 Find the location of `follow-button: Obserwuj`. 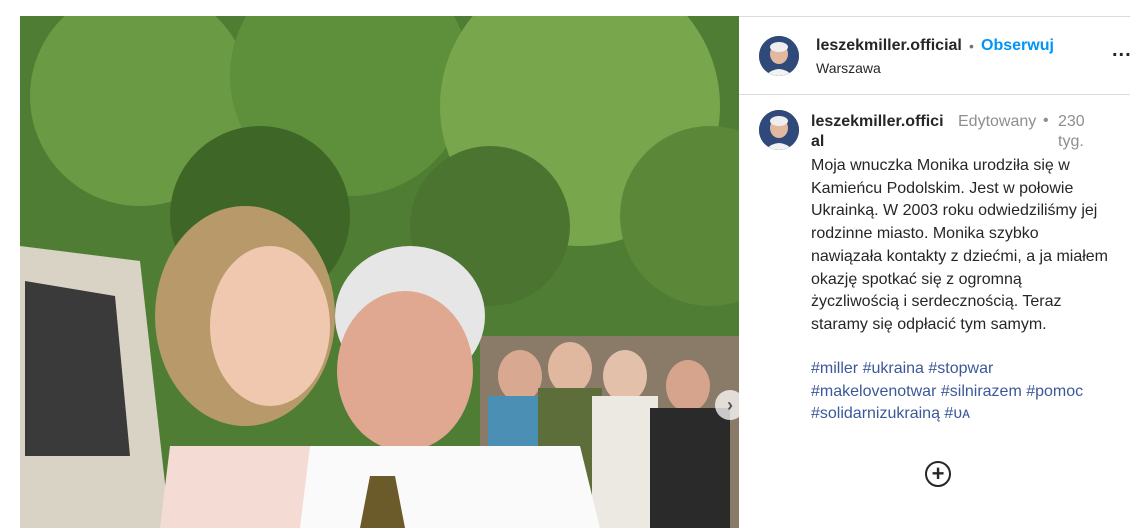

follow-button: Obserwuj is located at coordinates (1017, 46).